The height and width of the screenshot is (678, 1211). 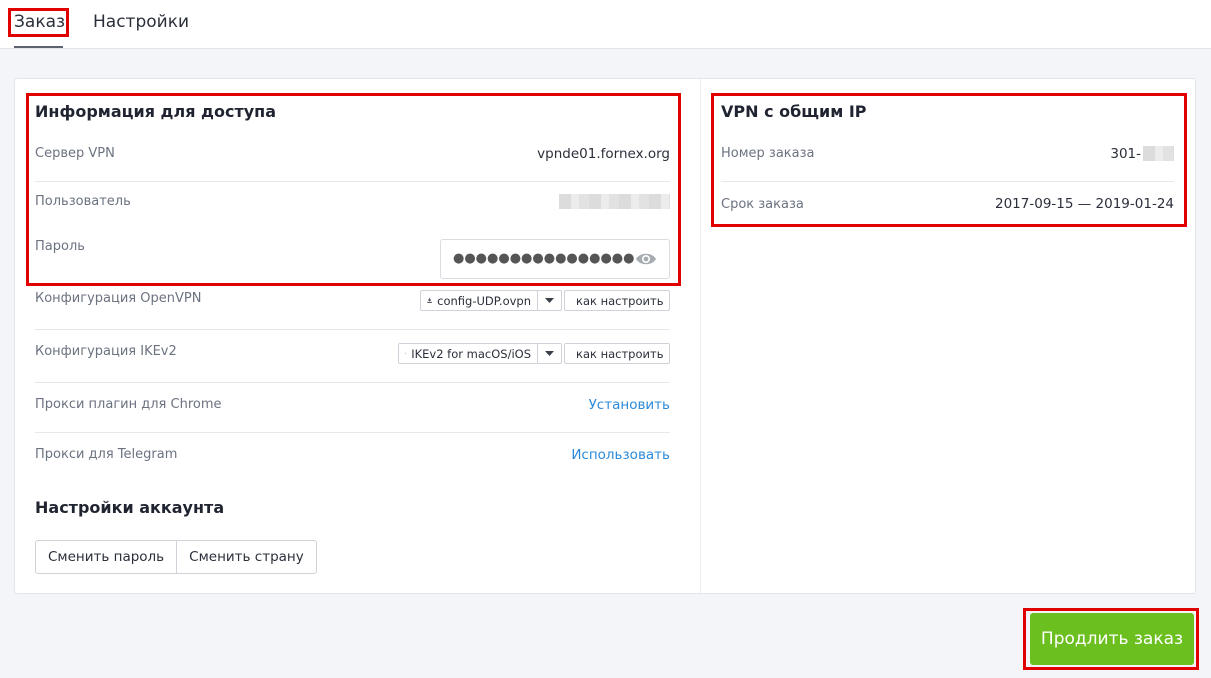 What do you see at coordinates (106, 454) in the screenshot?
I see `telegram-proxy-label: Прокси для Telegram` at bounding box center [106, 454].